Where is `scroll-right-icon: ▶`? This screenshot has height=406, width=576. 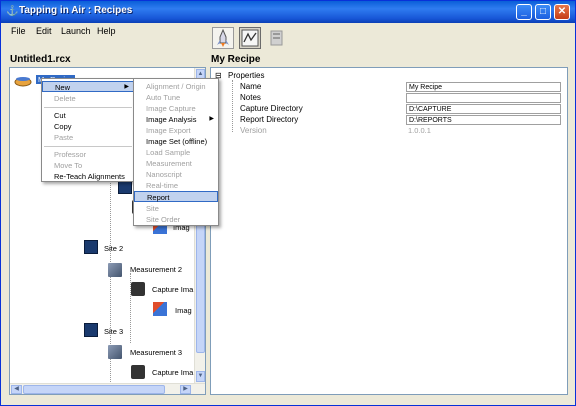
scroll-right-icon: ▶ is located at coordinates (185, 389).